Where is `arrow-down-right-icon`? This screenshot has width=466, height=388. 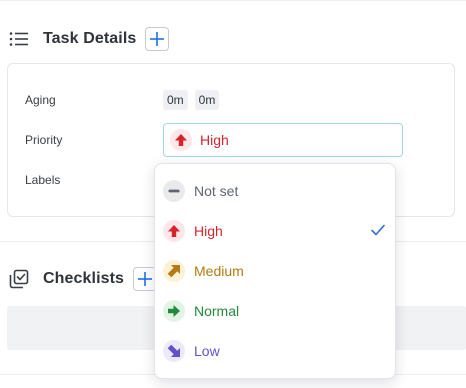
arrow-down-right-icon is located at coordinates (174, 351).